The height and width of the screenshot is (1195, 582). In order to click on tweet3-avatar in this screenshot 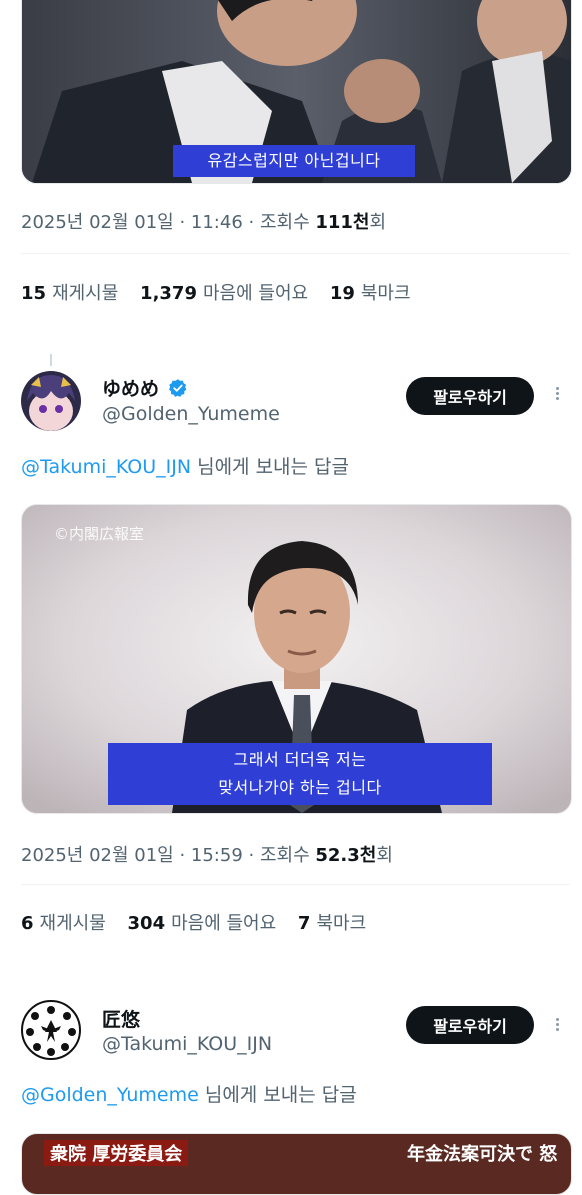, I will do `click(51, 1030)`.